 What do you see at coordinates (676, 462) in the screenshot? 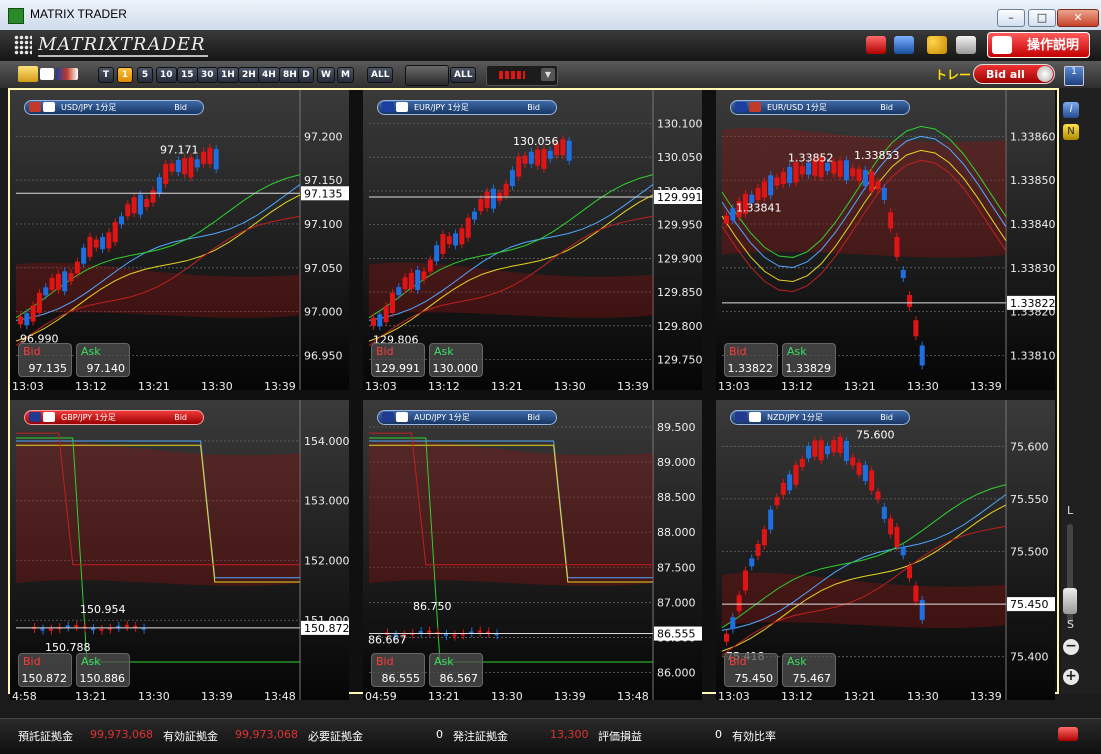
I see `y-tick-label: 89.000` at bounding box center [676, 462].